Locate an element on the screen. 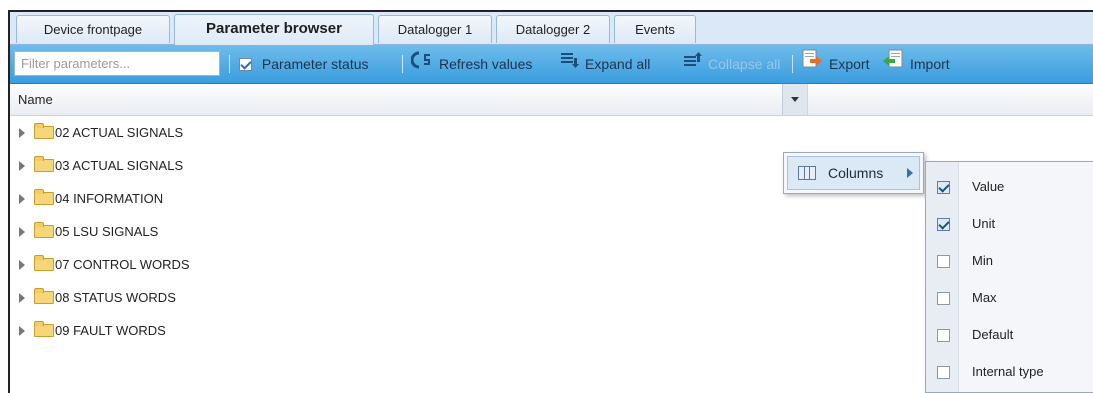 The height and width of the screenshot is (393, 1093). tab-parameter-browser: Parameter browser is located at coordinates (274, 29).